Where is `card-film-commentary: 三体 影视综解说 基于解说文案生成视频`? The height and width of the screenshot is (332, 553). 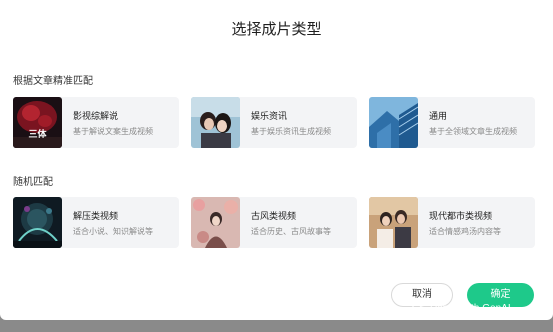
card-film-commentary: 三体 影视综解说 基于解说文案生成视频 is located at coordinates (96, 122).